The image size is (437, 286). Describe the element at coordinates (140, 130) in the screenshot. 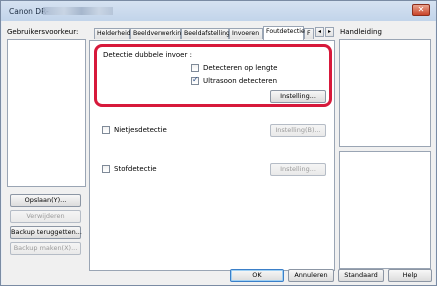

I see `staple-label: Nietjesdetectie` at that location.